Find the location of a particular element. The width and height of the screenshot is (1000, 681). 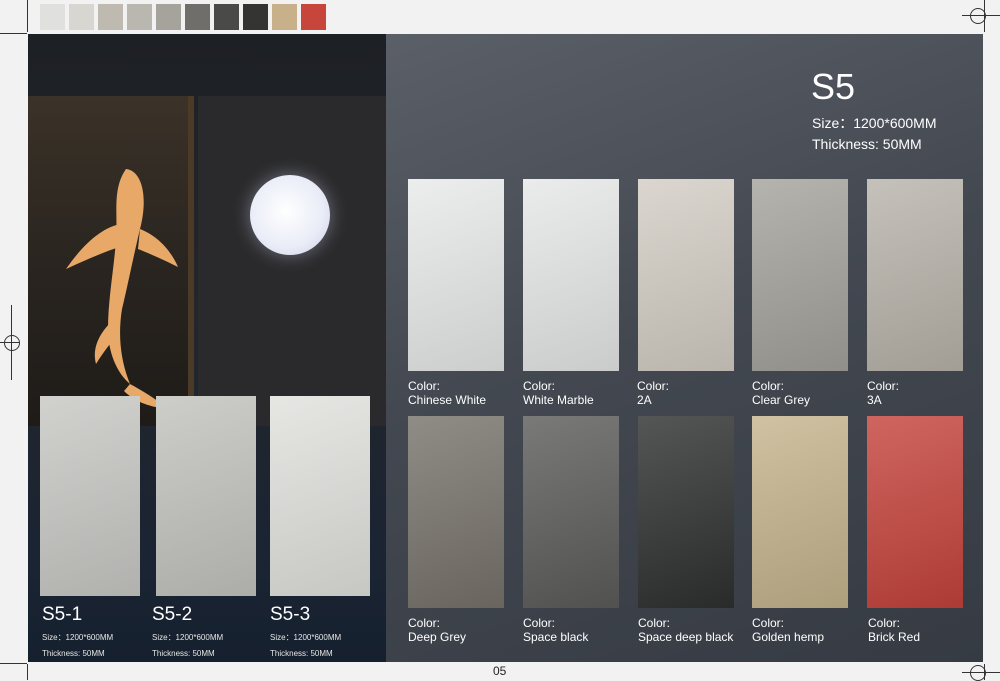

tile-color-name: Space deep black is located at coordinates (686, 637).